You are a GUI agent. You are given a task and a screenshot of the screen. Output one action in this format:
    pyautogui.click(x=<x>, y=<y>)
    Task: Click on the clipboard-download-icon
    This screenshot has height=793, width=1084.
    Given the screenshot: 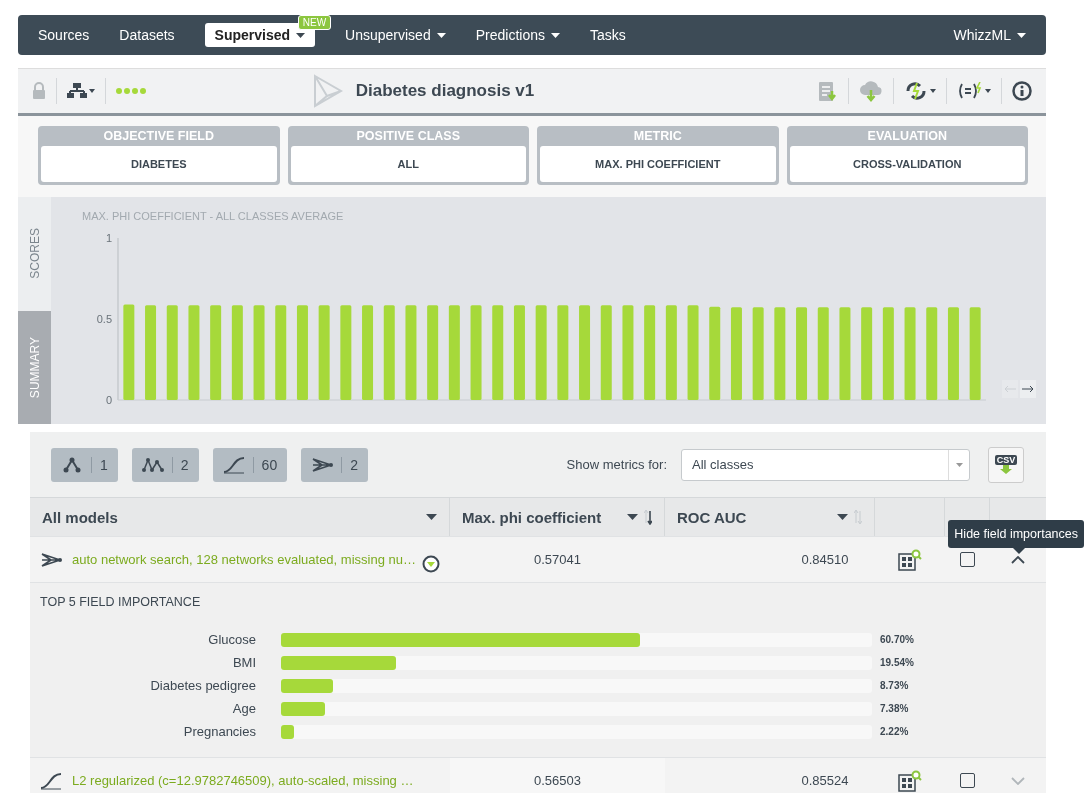 What is the action you would take?
    pyautogui.click(x=828, y=91)
    